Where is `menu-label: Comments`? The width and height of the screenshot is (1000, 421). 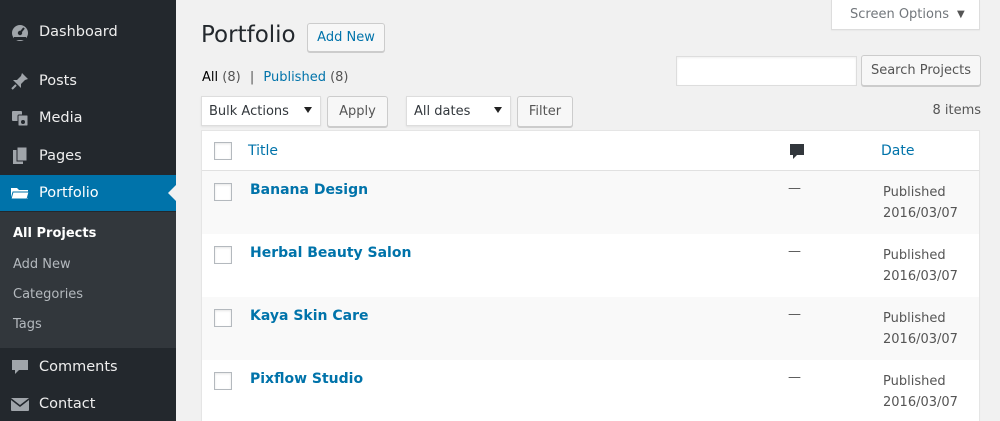
menu-label: Comments is located at coordinates (78, 367).